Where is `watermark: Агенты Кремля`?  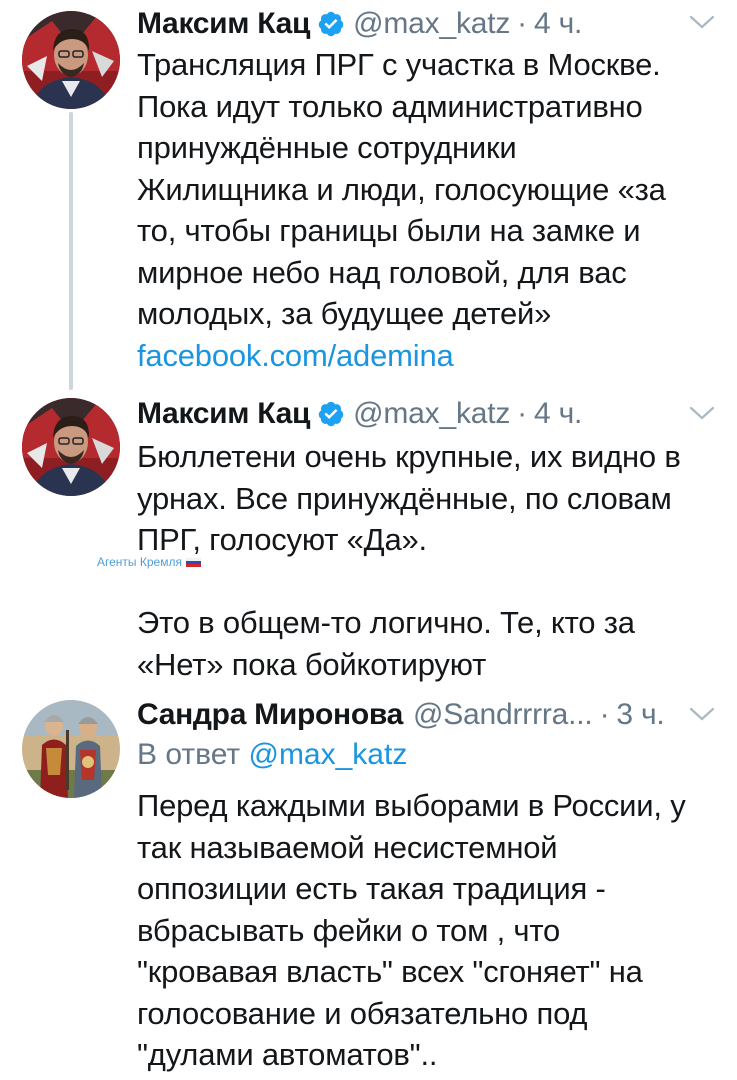 watermark: Агенты Кремля is located at coordinates (149, 562).